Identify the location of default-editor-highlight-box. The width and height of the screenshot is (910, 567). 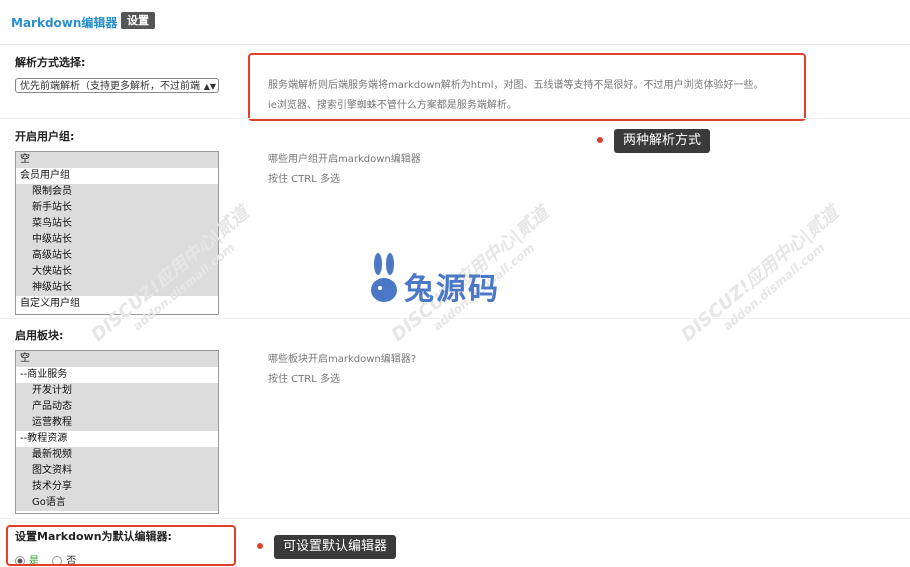
(121, 545).